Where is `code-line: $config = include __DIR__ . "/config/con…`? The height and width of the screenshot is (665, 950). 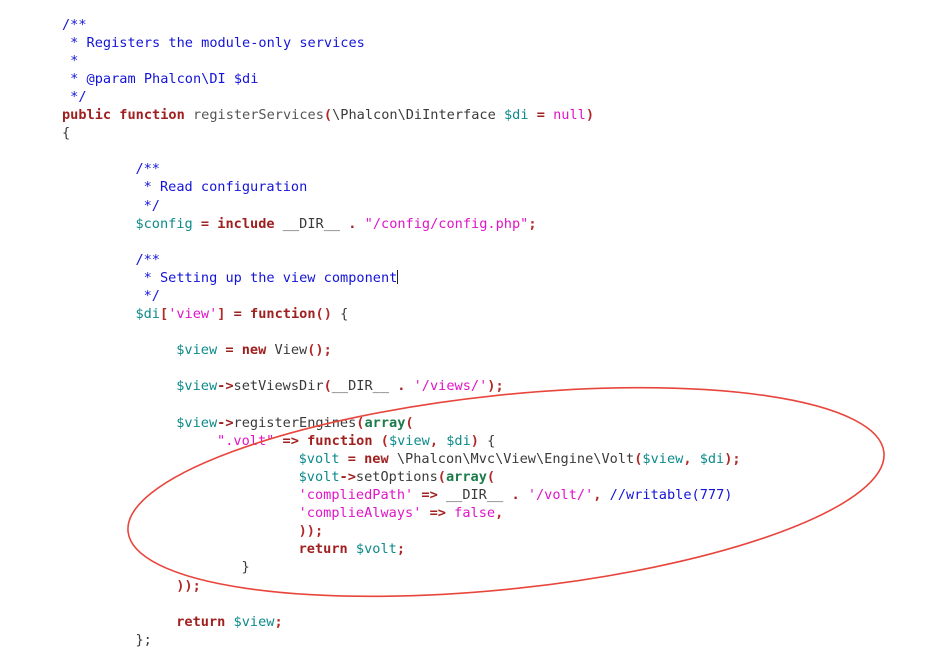 code-line: $config = include __DIR__ . "/config/con… is located at coordinates (401, 224).